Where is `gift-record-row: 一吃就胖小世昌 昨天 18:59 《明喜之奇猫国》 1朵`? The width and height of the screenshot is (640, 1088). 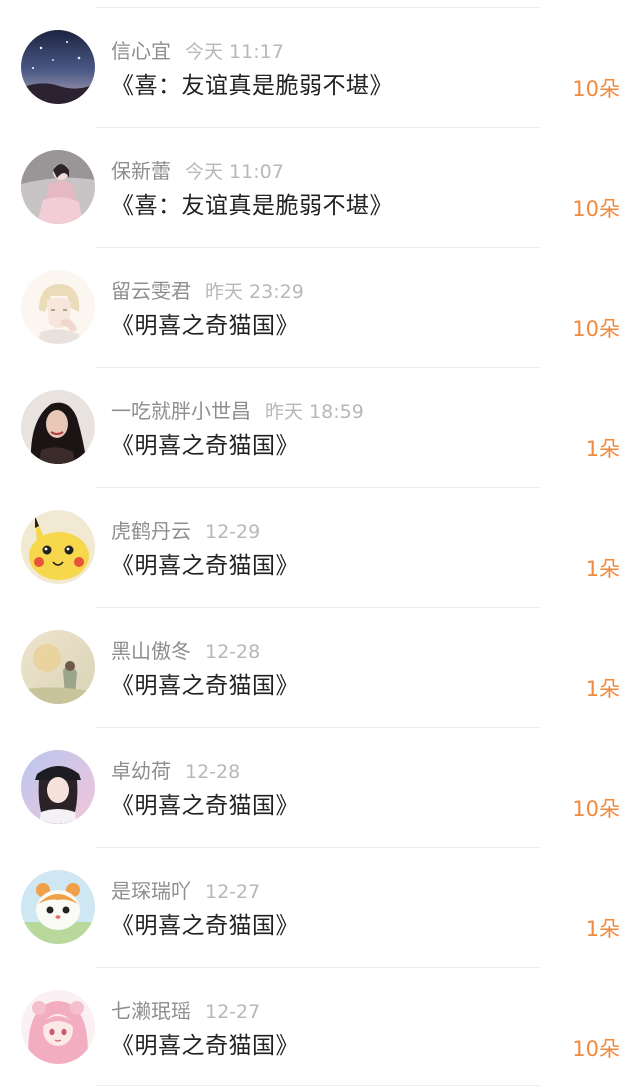 gift-record-row: 一吃就胖小世昌 昨天 18:59 《明喜之奇猫国》 1朵 is located at coordinates (320, 420).